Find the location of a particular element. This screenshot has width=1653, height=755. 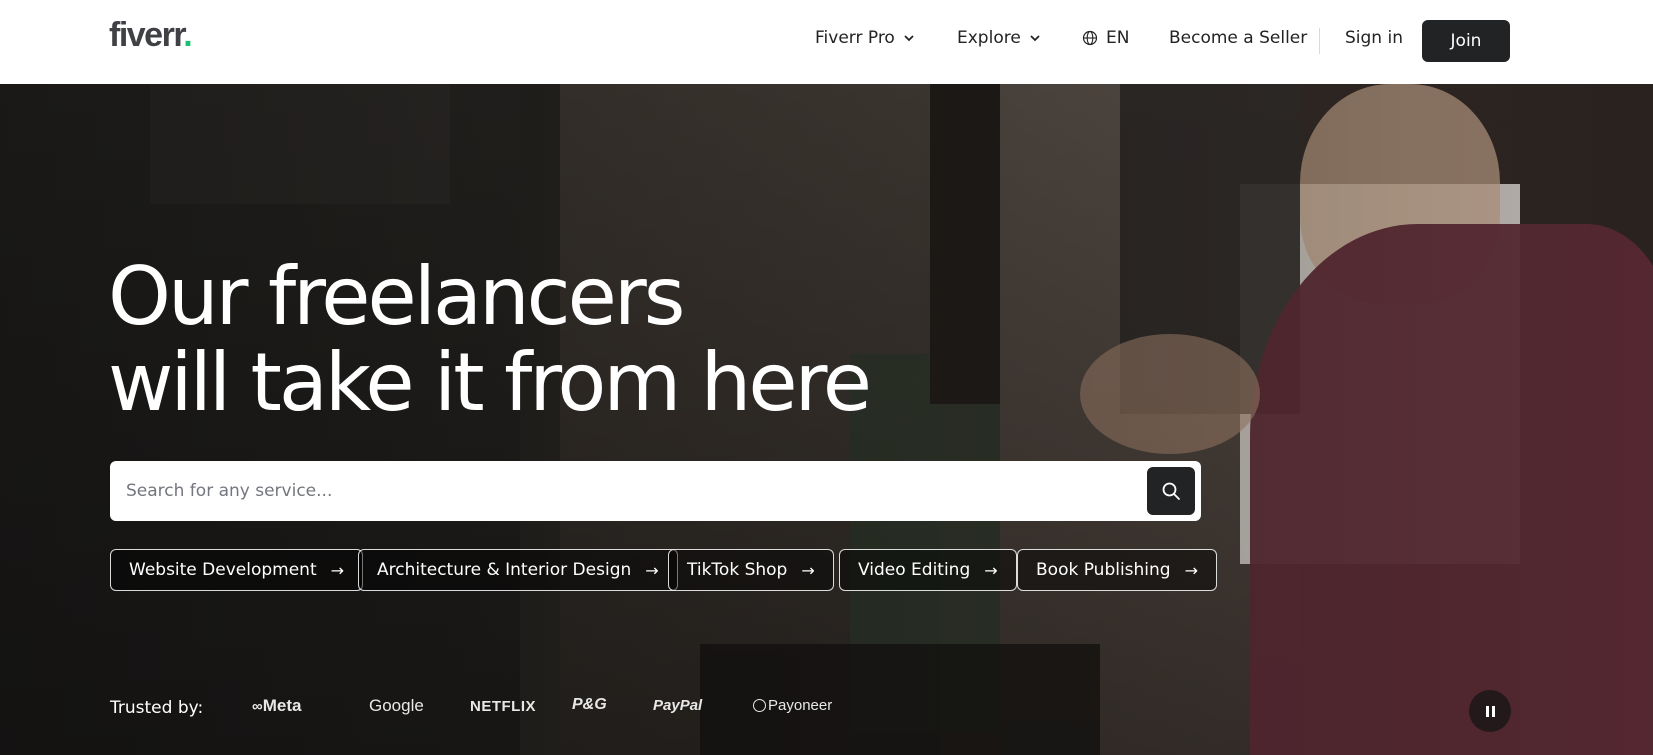

nav-sign-in: Sign in is located at coordinates (1374, 38).